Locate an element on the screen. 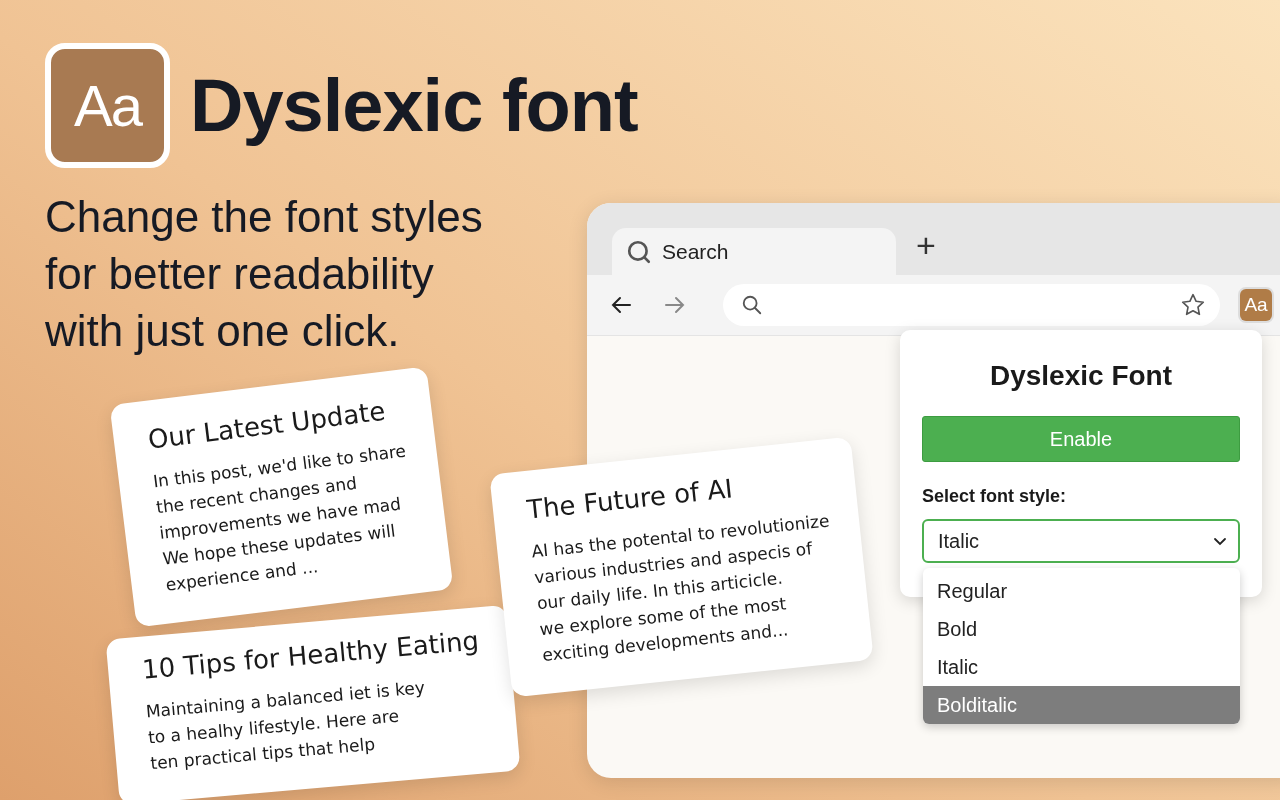  app-title: Dyslexic font is located at coordinates (414, 105).